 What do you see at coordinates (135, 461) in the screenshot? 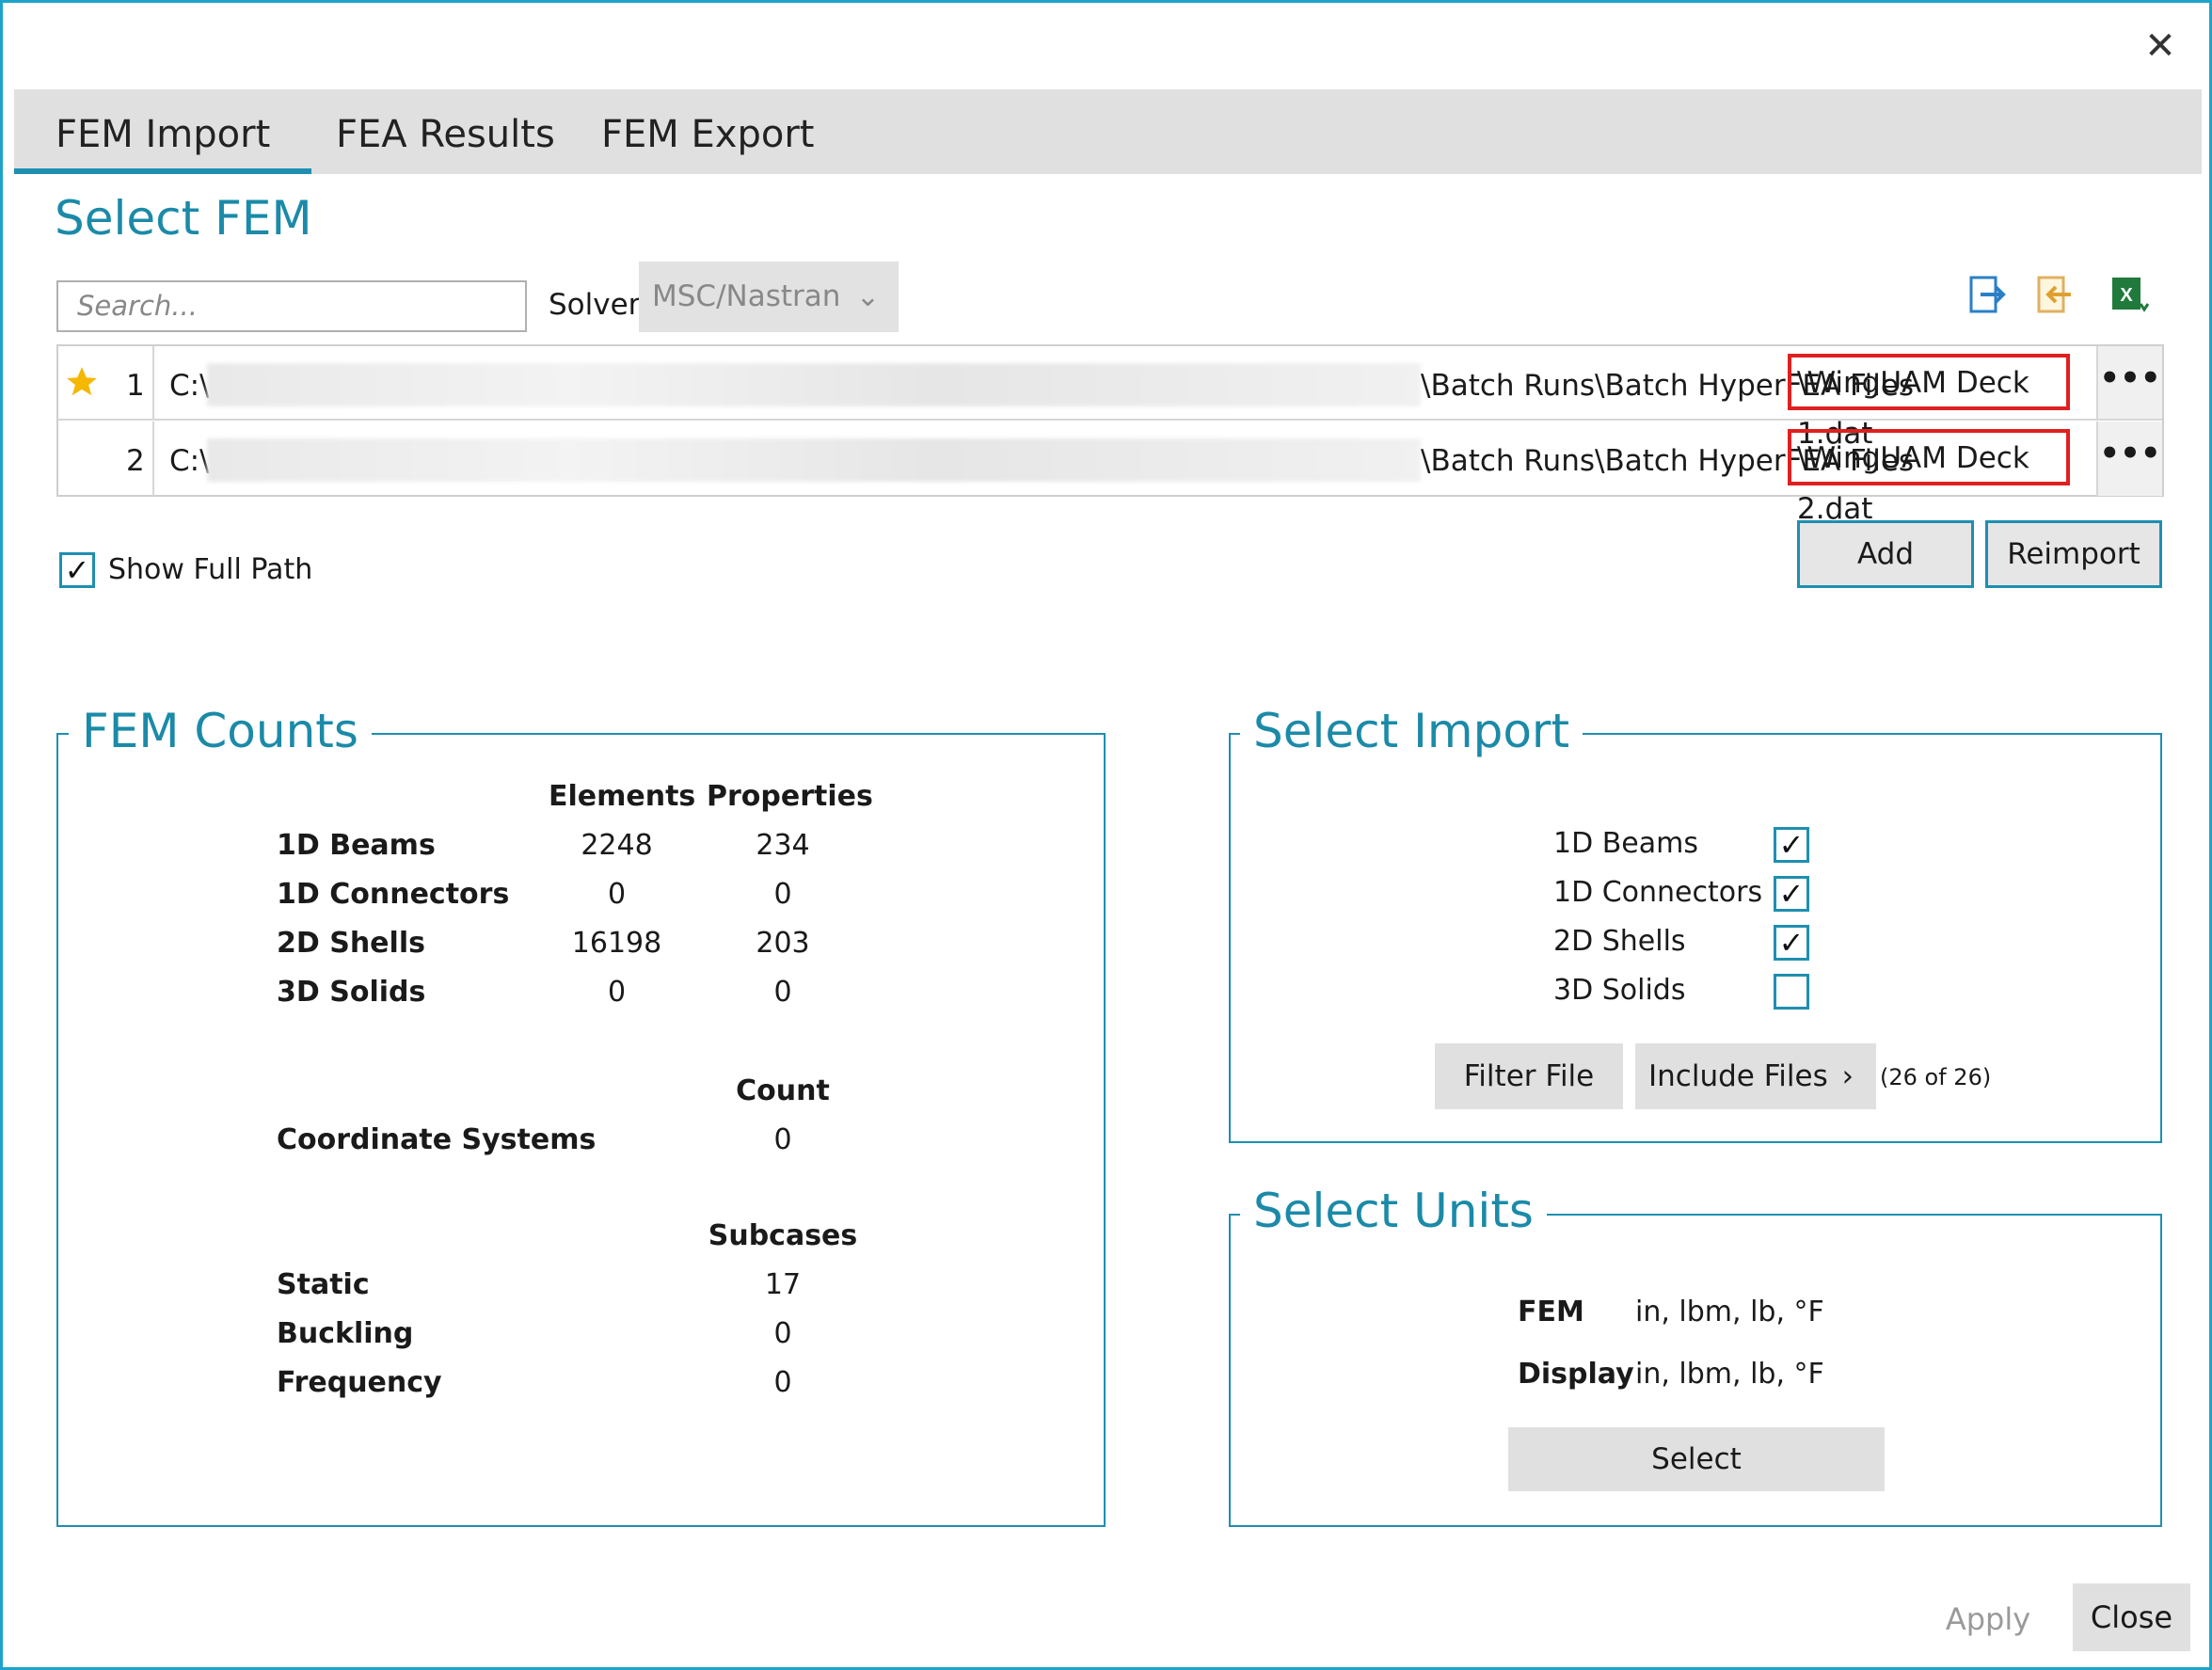
I see `file-index: 2` at bounding box center [135, 461].